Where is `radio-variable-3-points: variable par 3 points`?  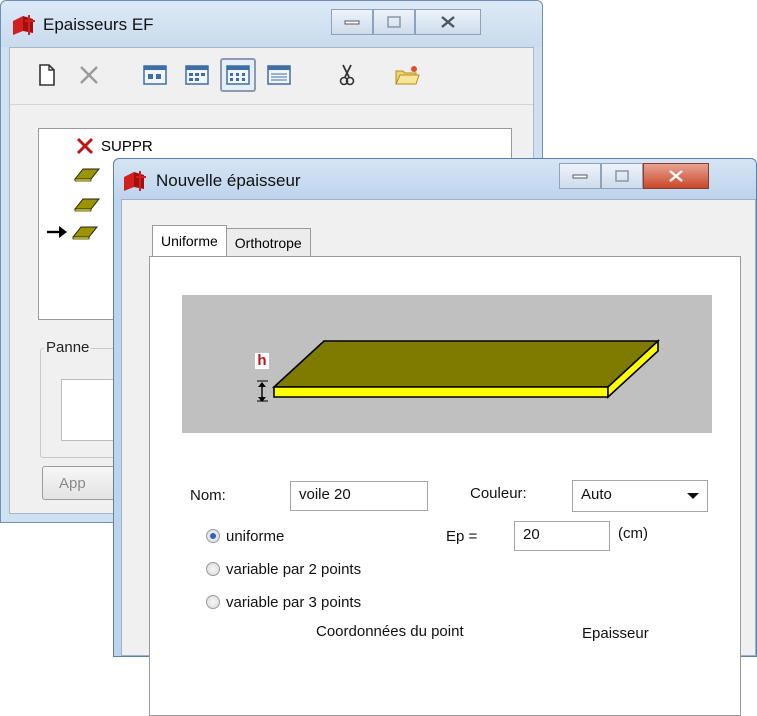 radio-variable-3-points: variable par 3 points is located at coordinates (283, 602).